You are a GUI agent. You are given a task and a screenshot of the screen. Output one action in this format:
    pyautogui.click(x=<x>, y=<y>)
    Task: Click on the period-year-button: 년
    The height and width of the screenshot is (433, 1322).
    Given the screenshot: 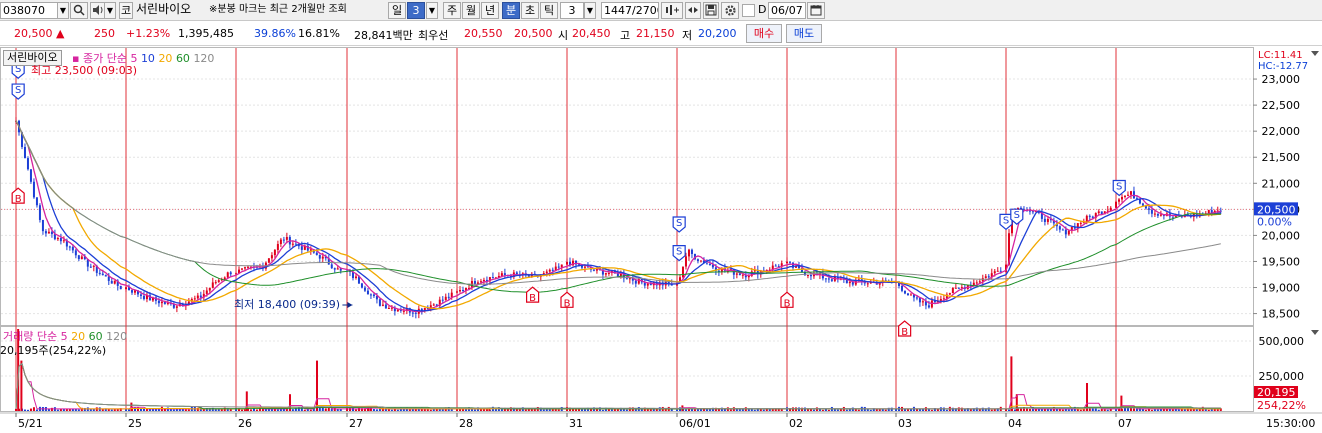 What is the action you would take?
    pyautogui.click(x=490, y=10)
    